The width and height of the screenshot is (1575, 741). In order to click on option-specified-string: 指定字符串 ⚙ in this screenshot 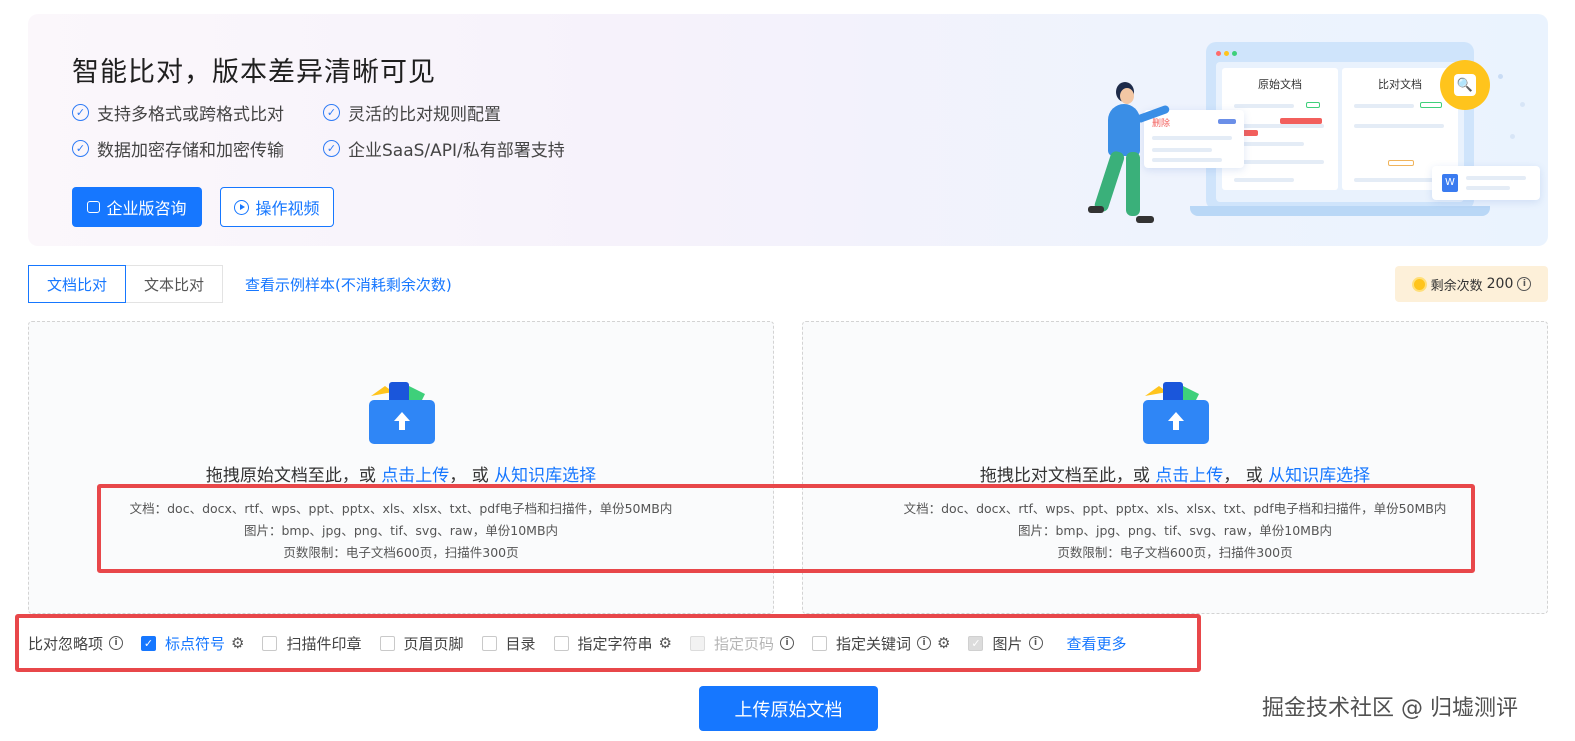, I will do `click(612, 643)`.